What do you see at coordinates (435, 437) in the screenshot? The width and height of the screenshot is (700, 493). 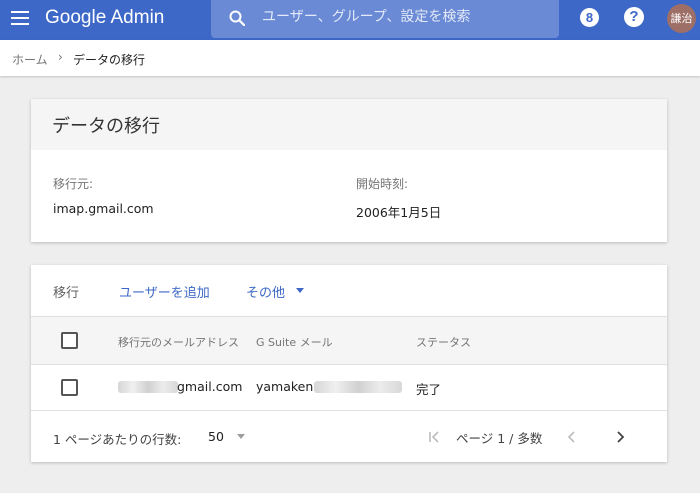 I see `first-page-icon` at bounding box center [435, 437].